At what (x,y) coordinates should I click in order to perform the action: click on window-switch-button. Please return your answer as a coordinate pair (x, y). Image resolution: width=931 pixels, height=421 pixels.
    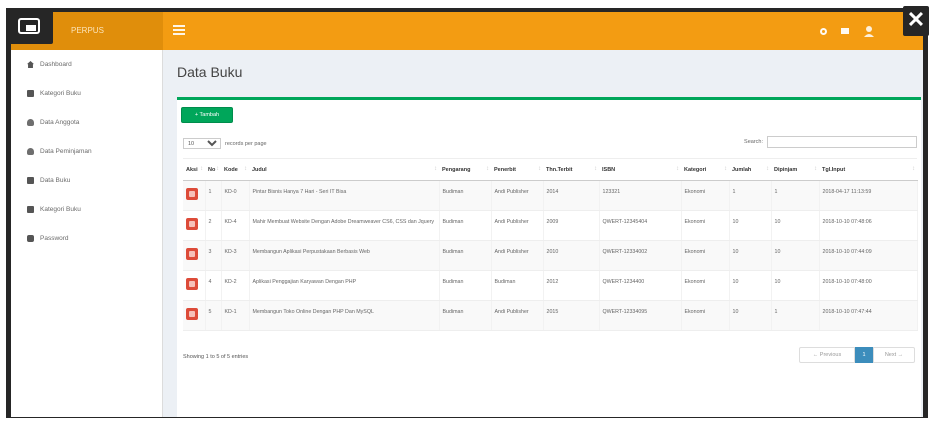
    Looking at the image, I should click on (30, 26).